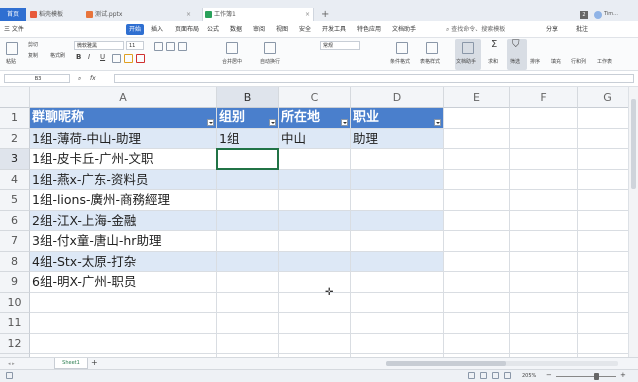  I want to click on tab-home: 首页, so click(13, 14).